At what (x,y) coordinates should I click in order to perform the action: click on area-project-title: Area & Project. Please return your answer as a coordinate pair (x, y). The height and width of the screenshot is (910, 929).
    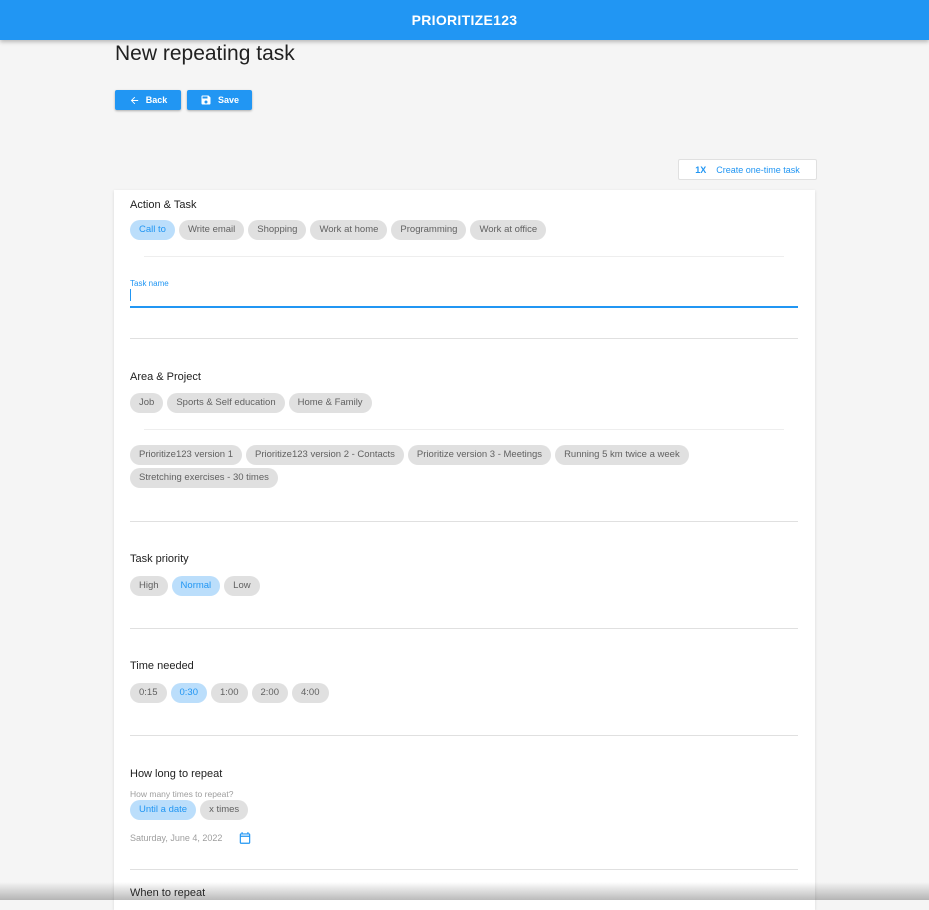
    Looking at the image, I should click on (165, 377).